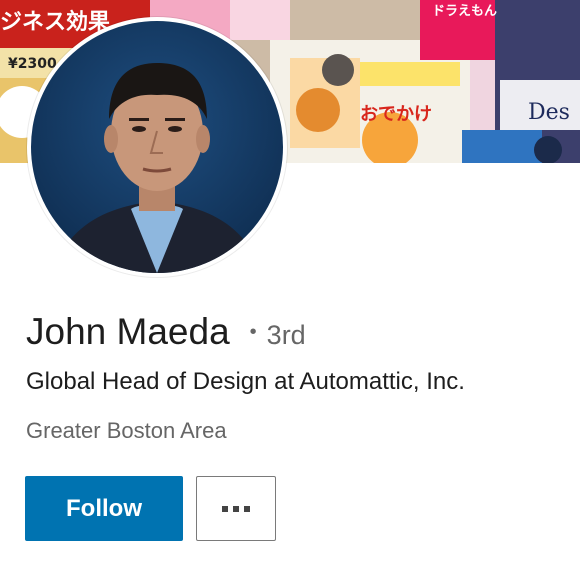 This screenshot has width=580, height=565. Describe the element at coordinates (128, 331) in the screenshot. I see `profile-name: John Maeda` at that location.